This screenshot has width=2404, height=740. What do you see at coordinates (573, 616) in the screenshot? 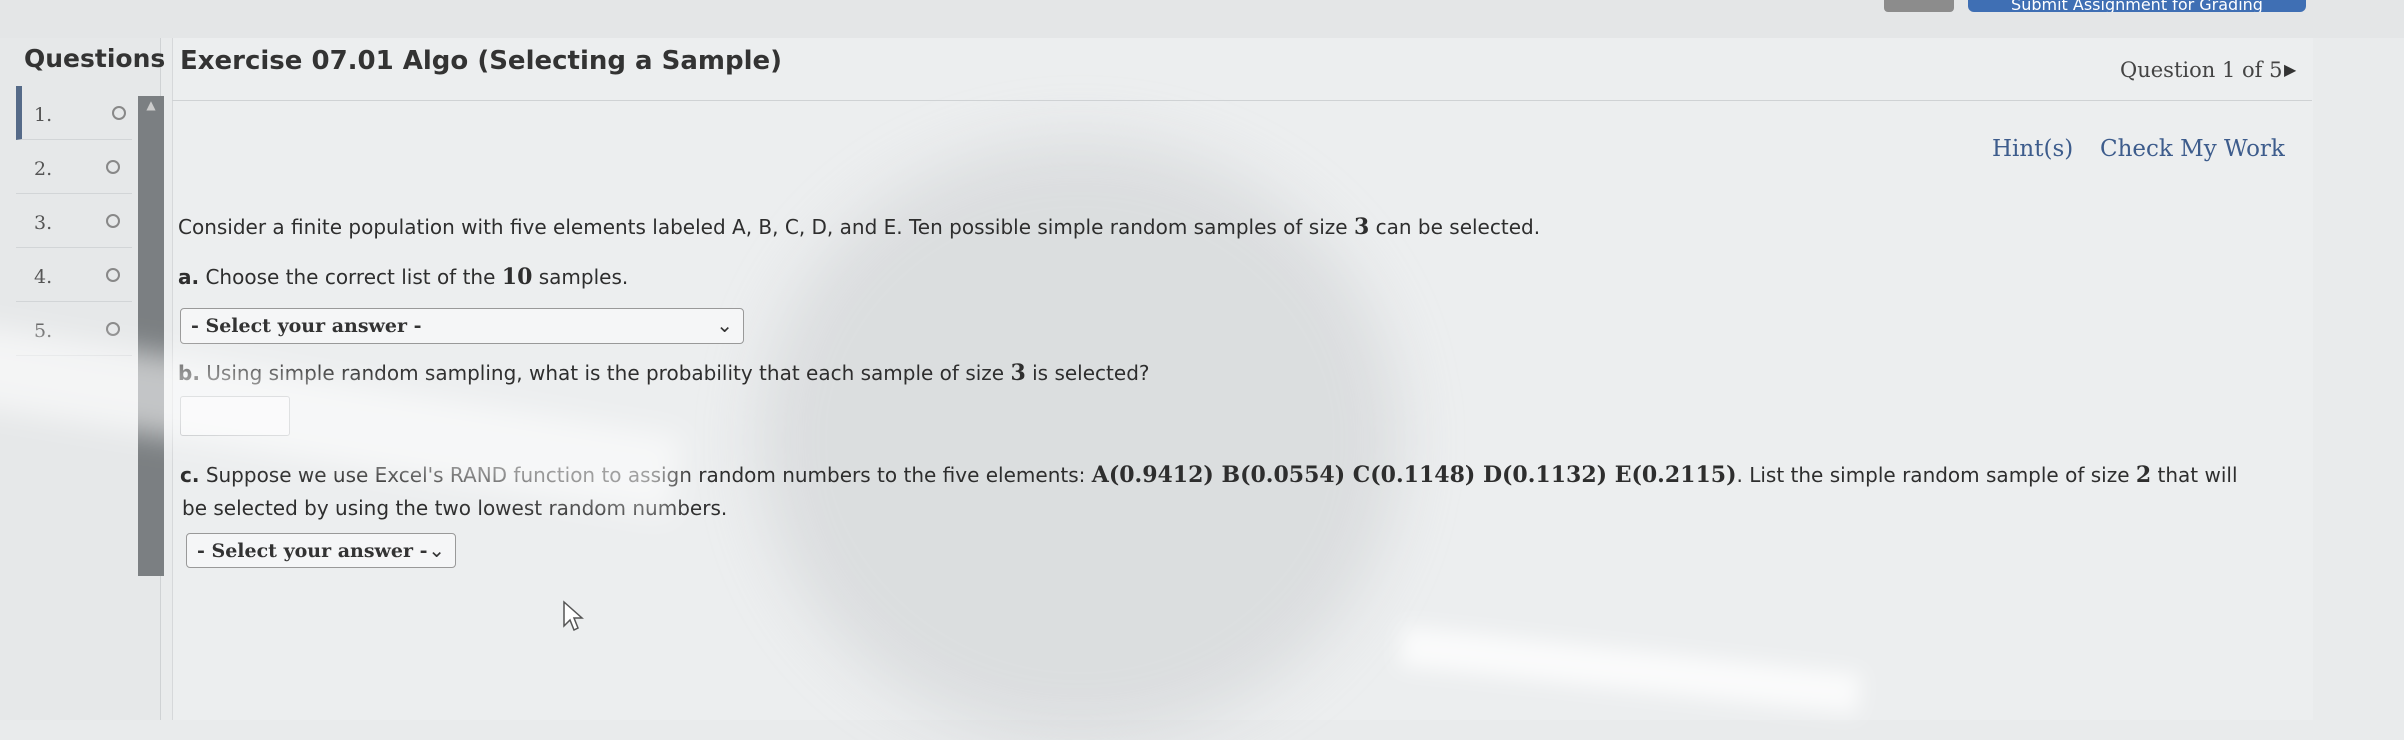
I see `mouse-cursor-icon` at bounding box center [573, 616].